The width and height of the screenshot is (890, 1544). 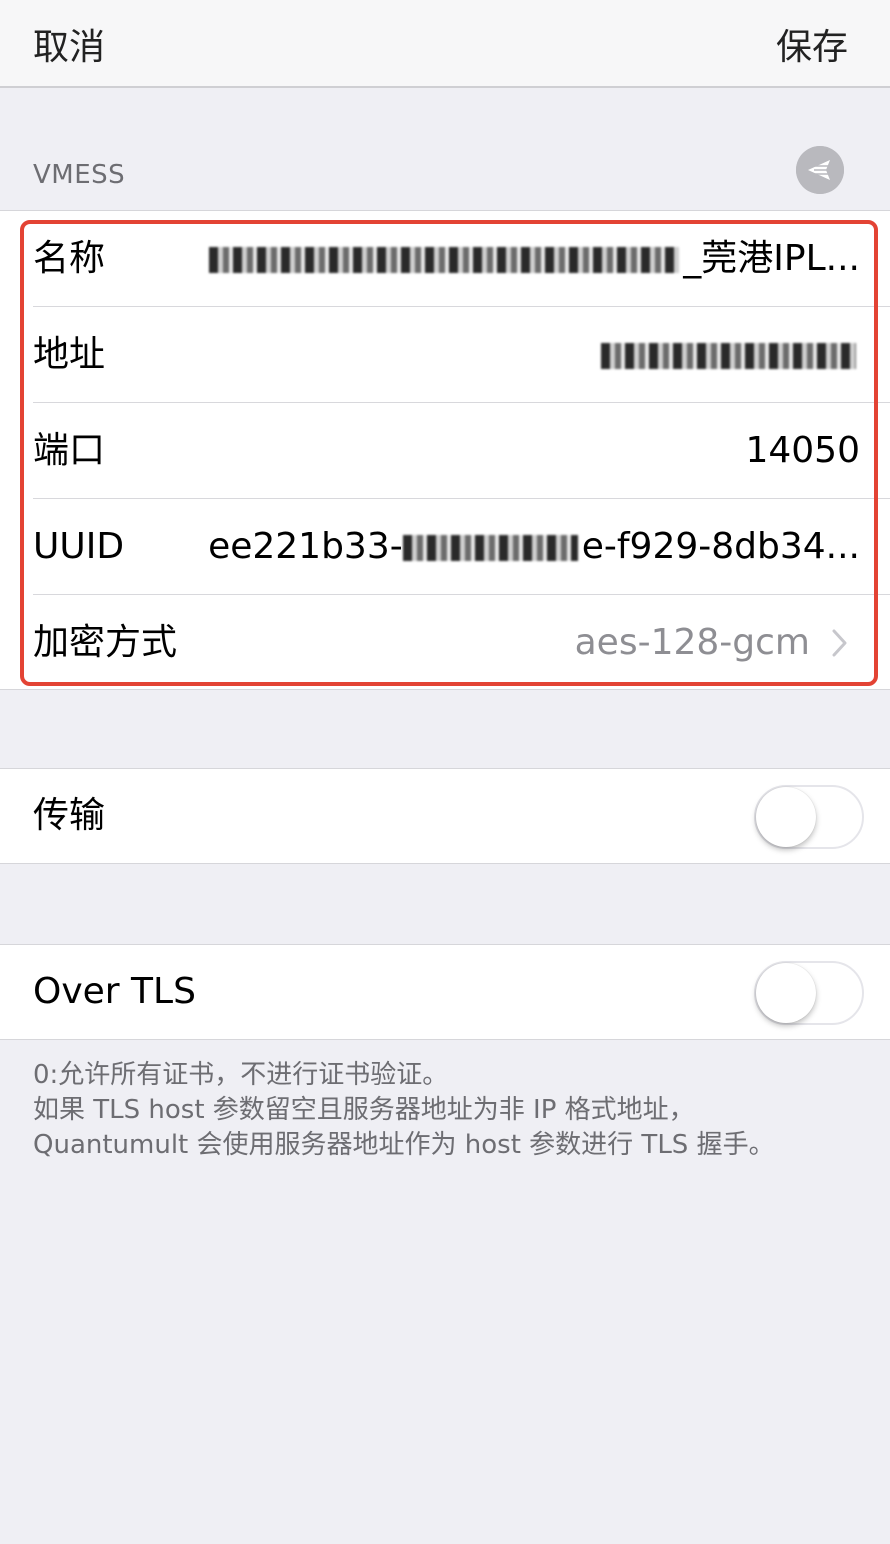 I want to click on over-tls-toggle, so click(x=809, y=993).